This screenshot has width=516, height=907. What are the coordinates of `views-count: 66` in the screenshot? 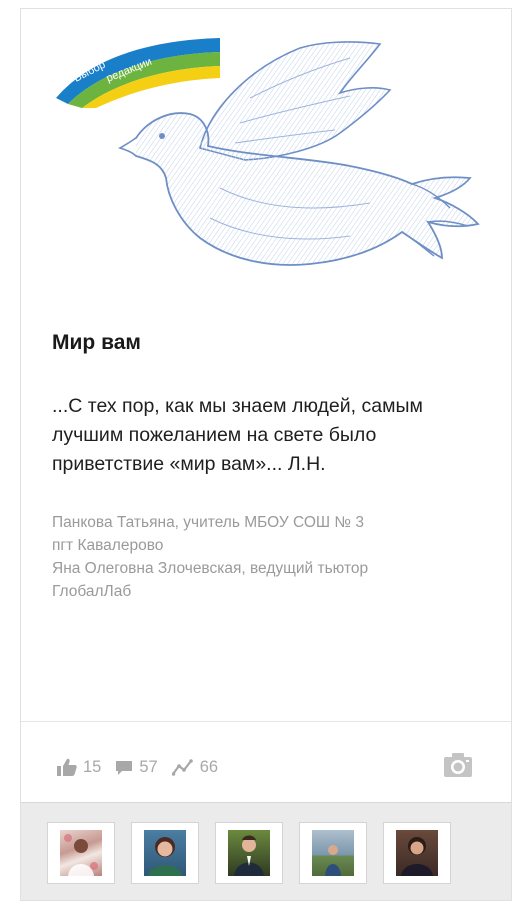 It's located at (209, 766).